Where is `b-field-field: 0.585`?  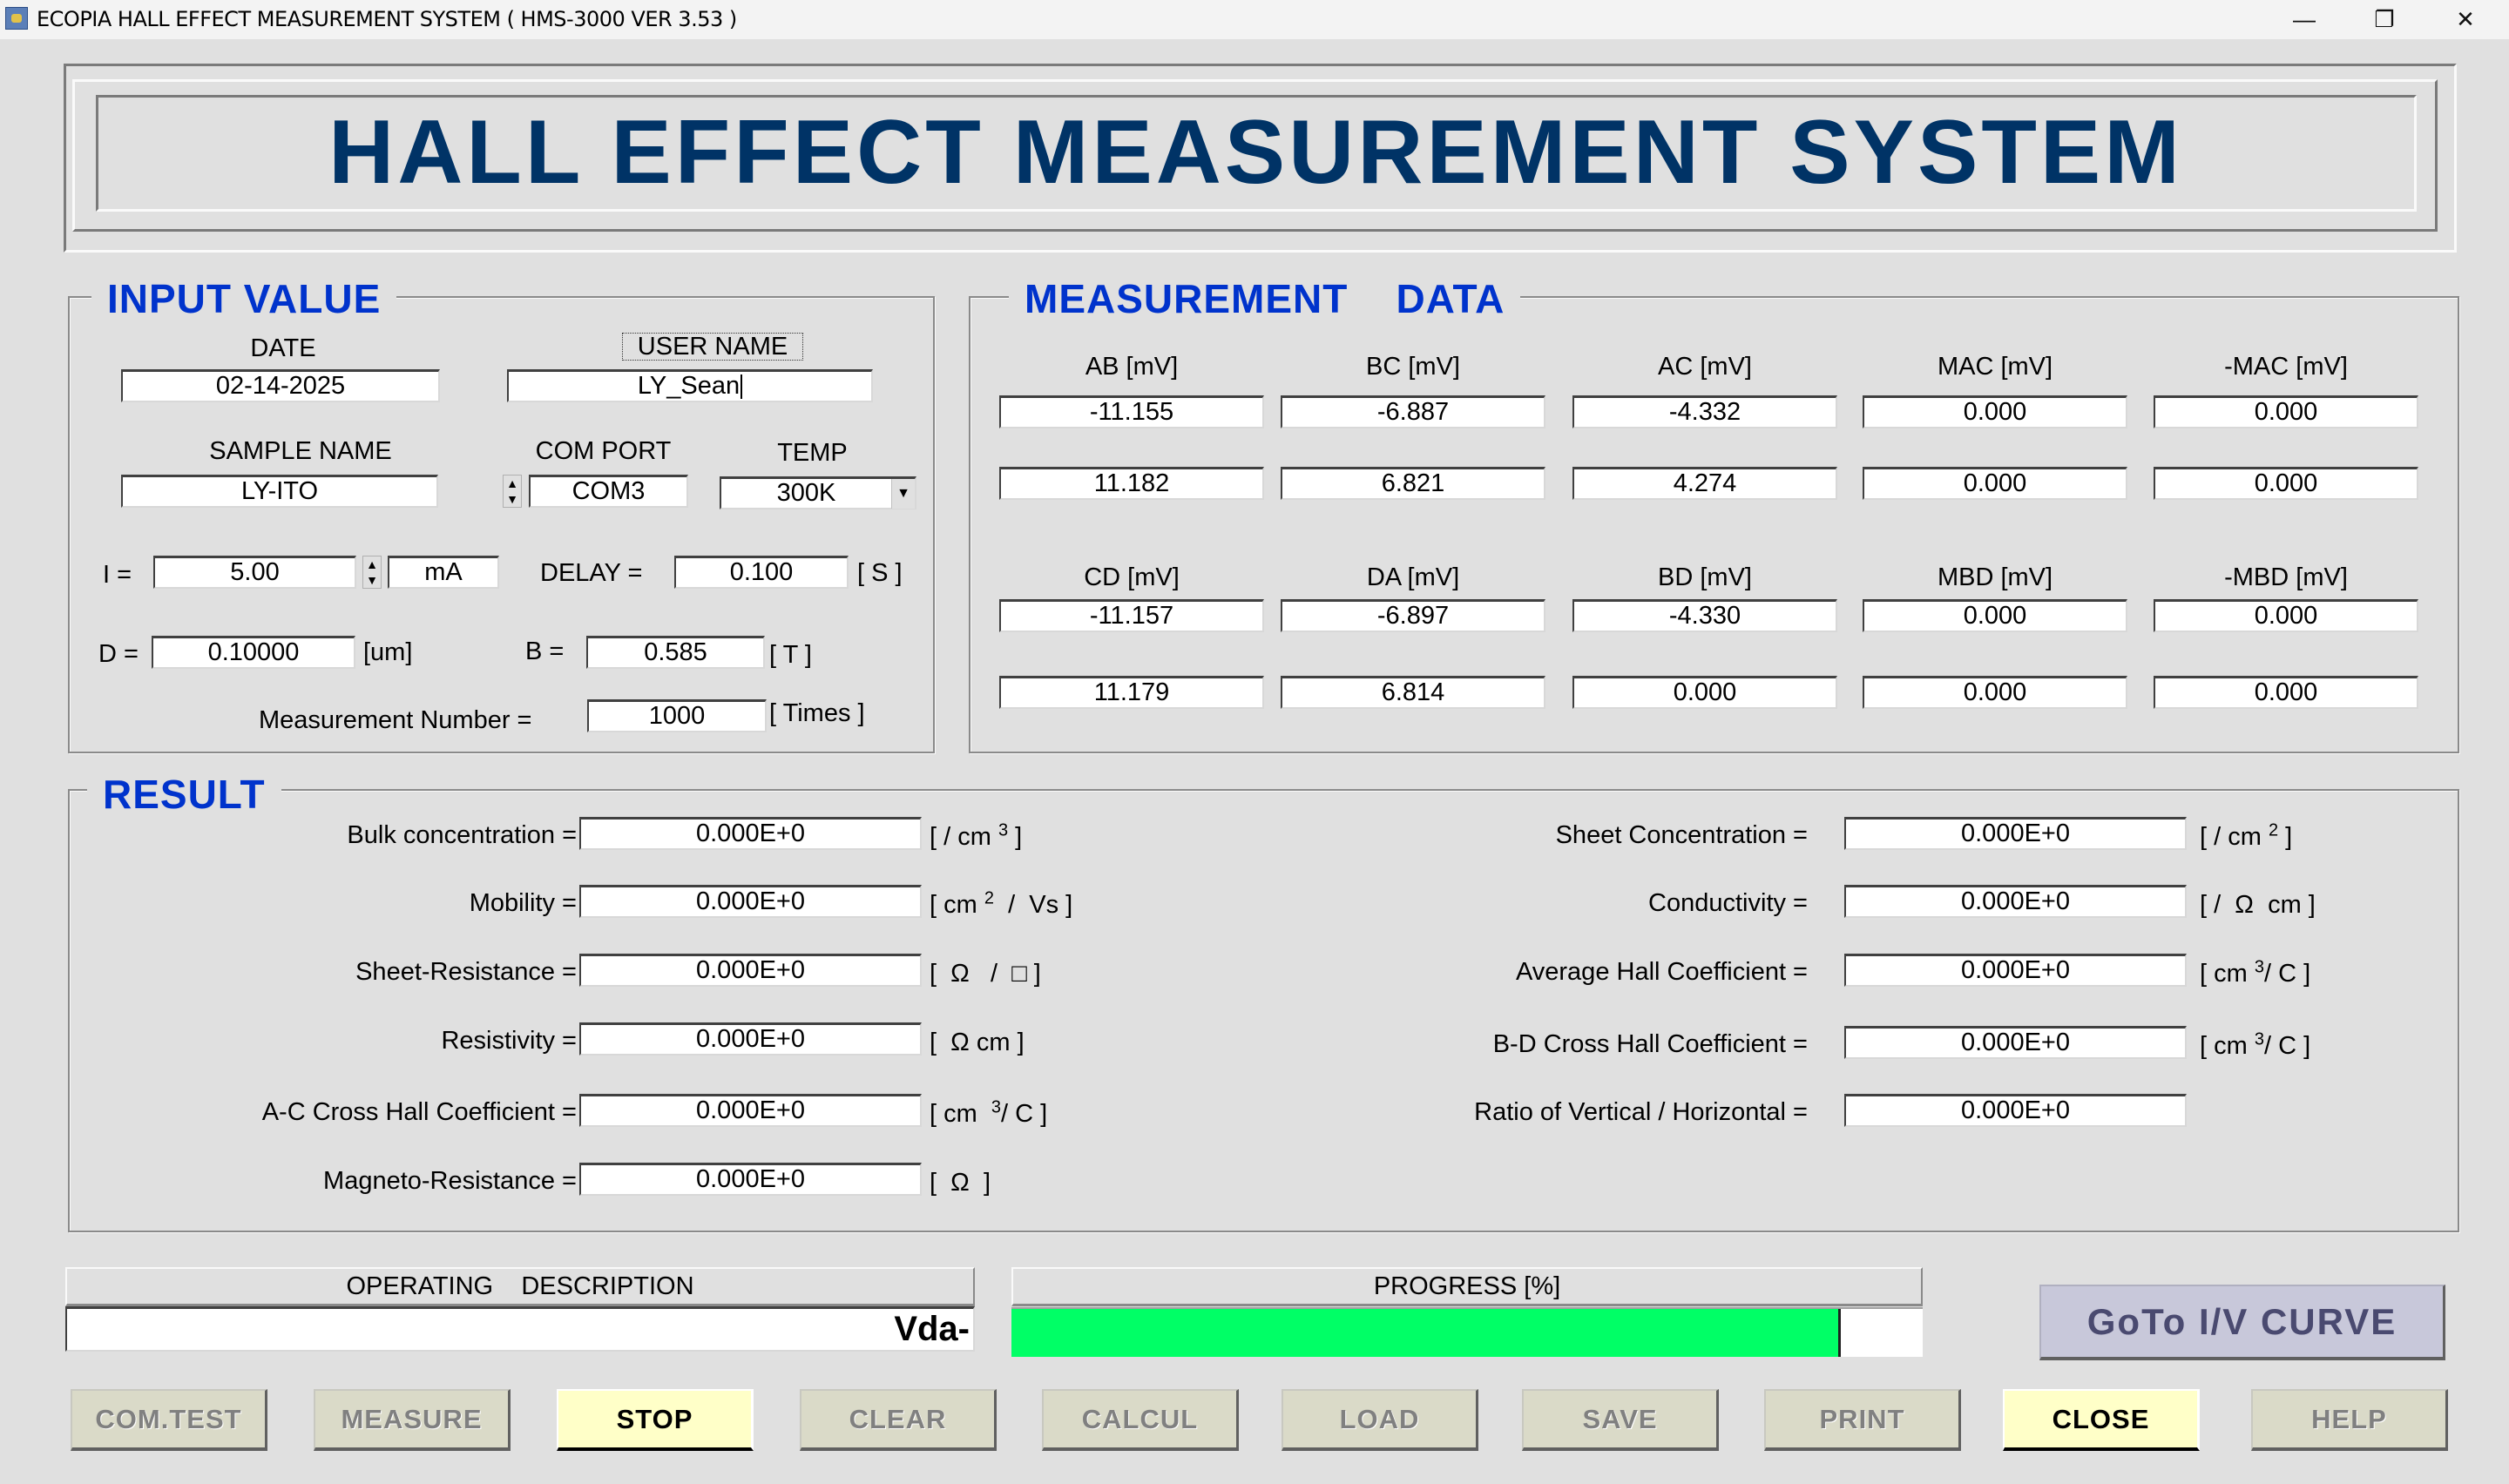
b-field-field: 0.585 is located at coordinates (675, 652).